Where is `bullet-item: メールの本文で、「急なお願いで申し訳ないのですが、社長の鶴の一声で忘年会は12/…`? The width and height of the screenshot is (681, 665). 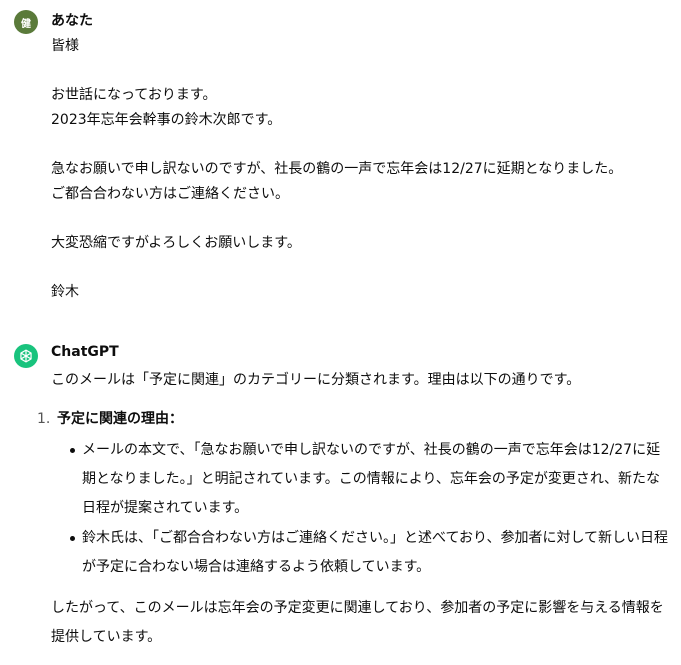 bullet-item: メールの本文で、「急なお願いで申し訳ないのですが、社長の鶴の一声で忘年会は12/… is located at coordinates (369, 479).